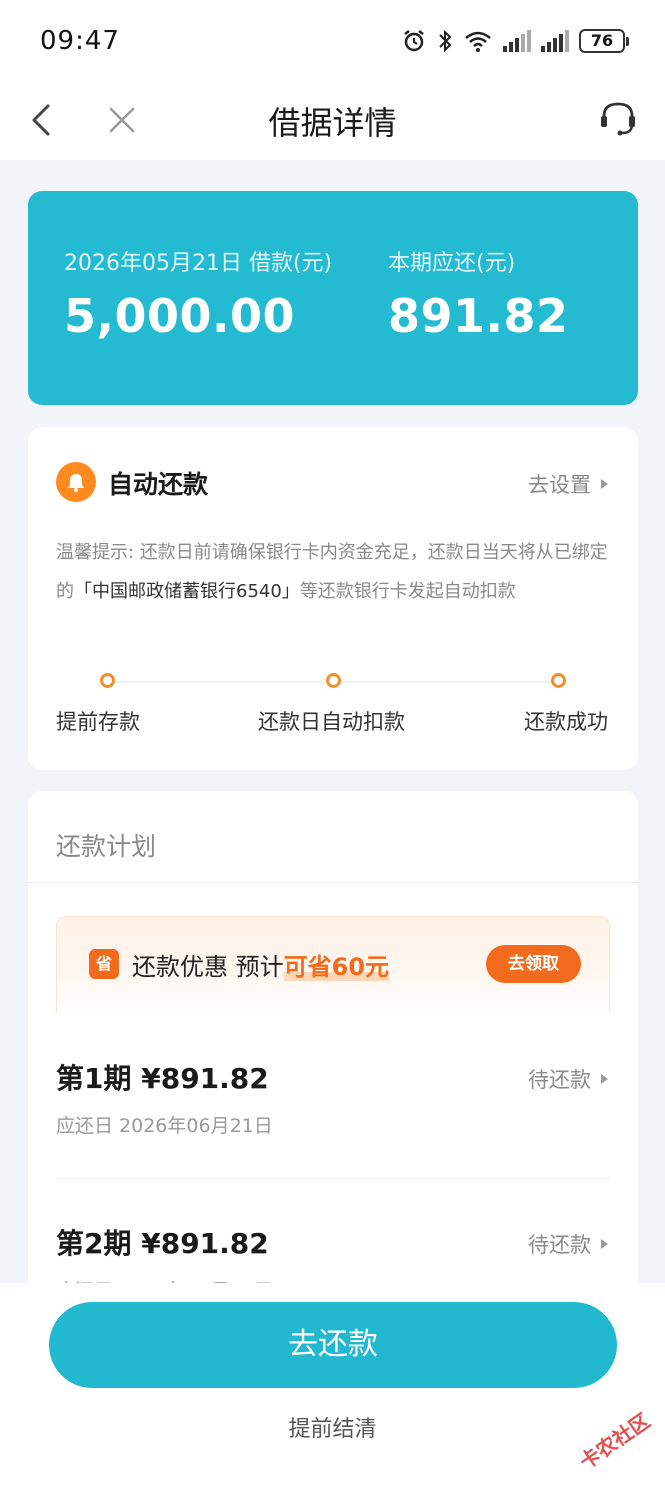 Image resolution: width=665 pixels, height=1500 pixels. Describe the element at coordinates (445, 41) in the screenshot. I see `bluetooth-icon` at that location.